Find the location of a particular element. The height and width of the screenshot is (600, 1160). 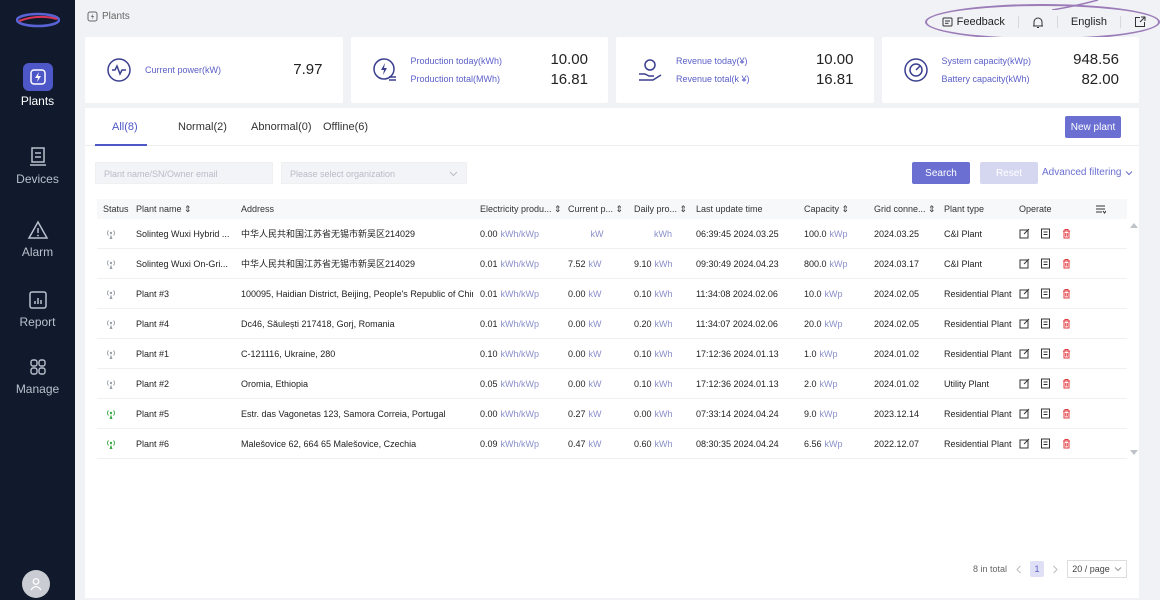

signal-status-icon is located at coordinates (111, 353).